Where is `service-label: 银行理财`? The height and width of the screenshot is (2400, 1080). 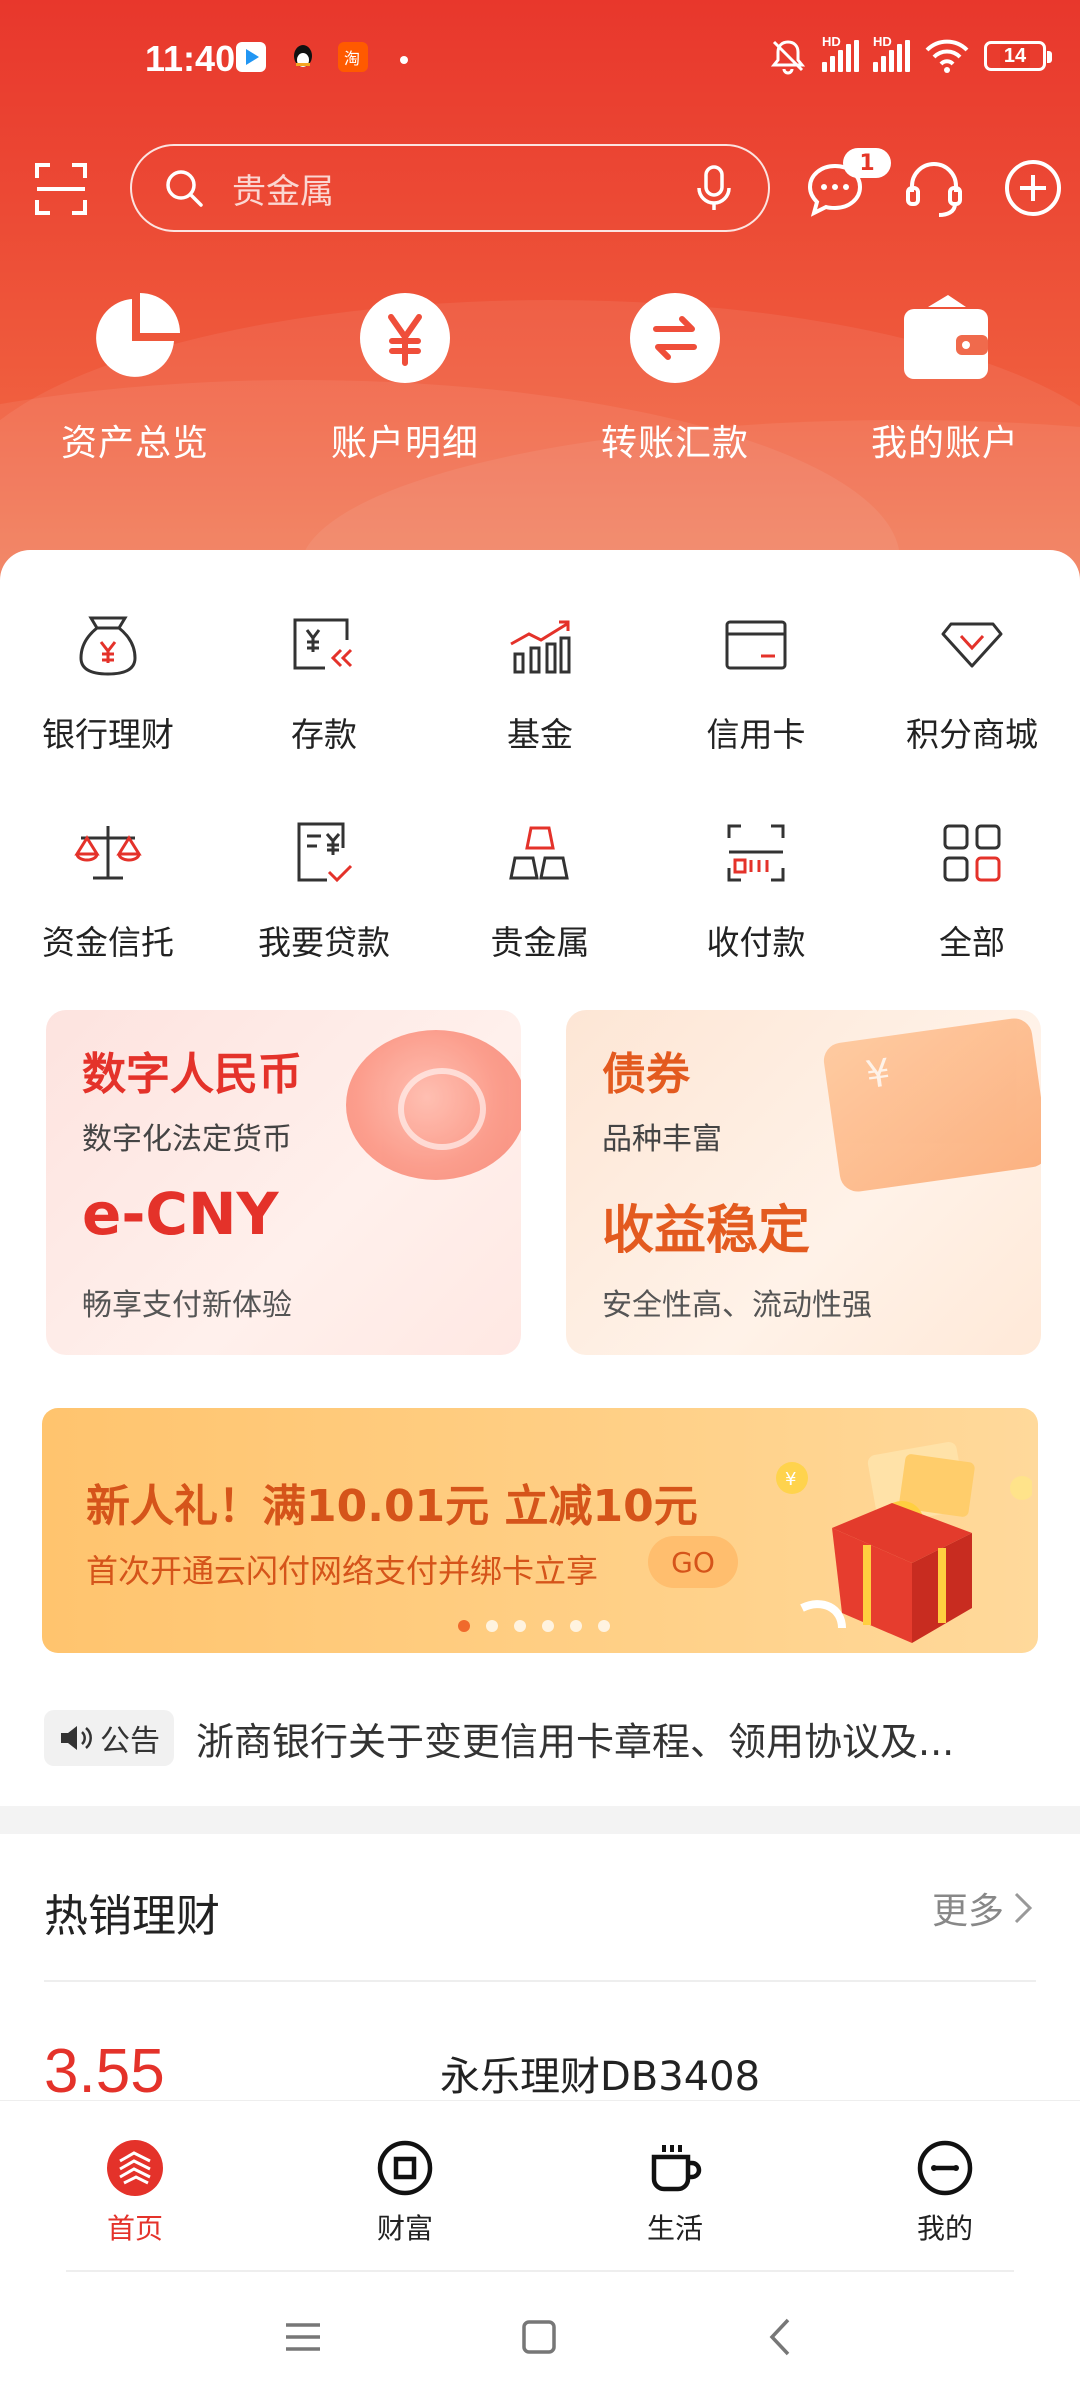 service-label: 银行理财 is located at coordinates (108, 734).